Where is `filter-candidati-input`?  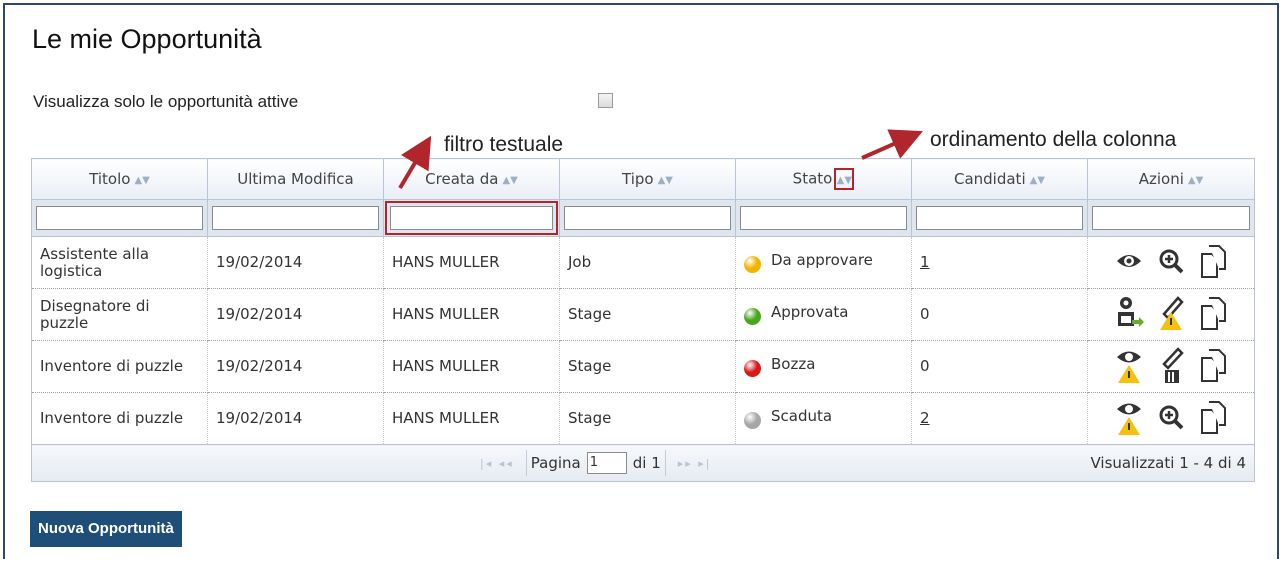 filter-candidati-input is located at coordinates (999, 218).